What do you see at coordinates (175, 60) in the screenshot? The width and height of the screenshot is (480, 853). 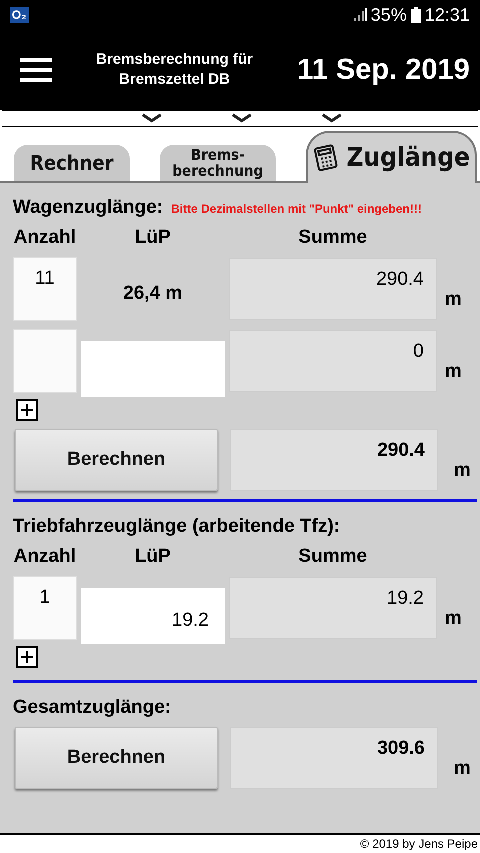 I see `app-title: Bremsberechnung für` at bounding box center [175, 60].